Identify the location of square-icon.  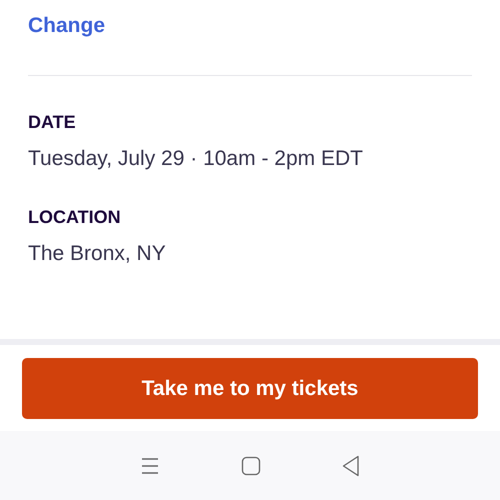
(250, 466).